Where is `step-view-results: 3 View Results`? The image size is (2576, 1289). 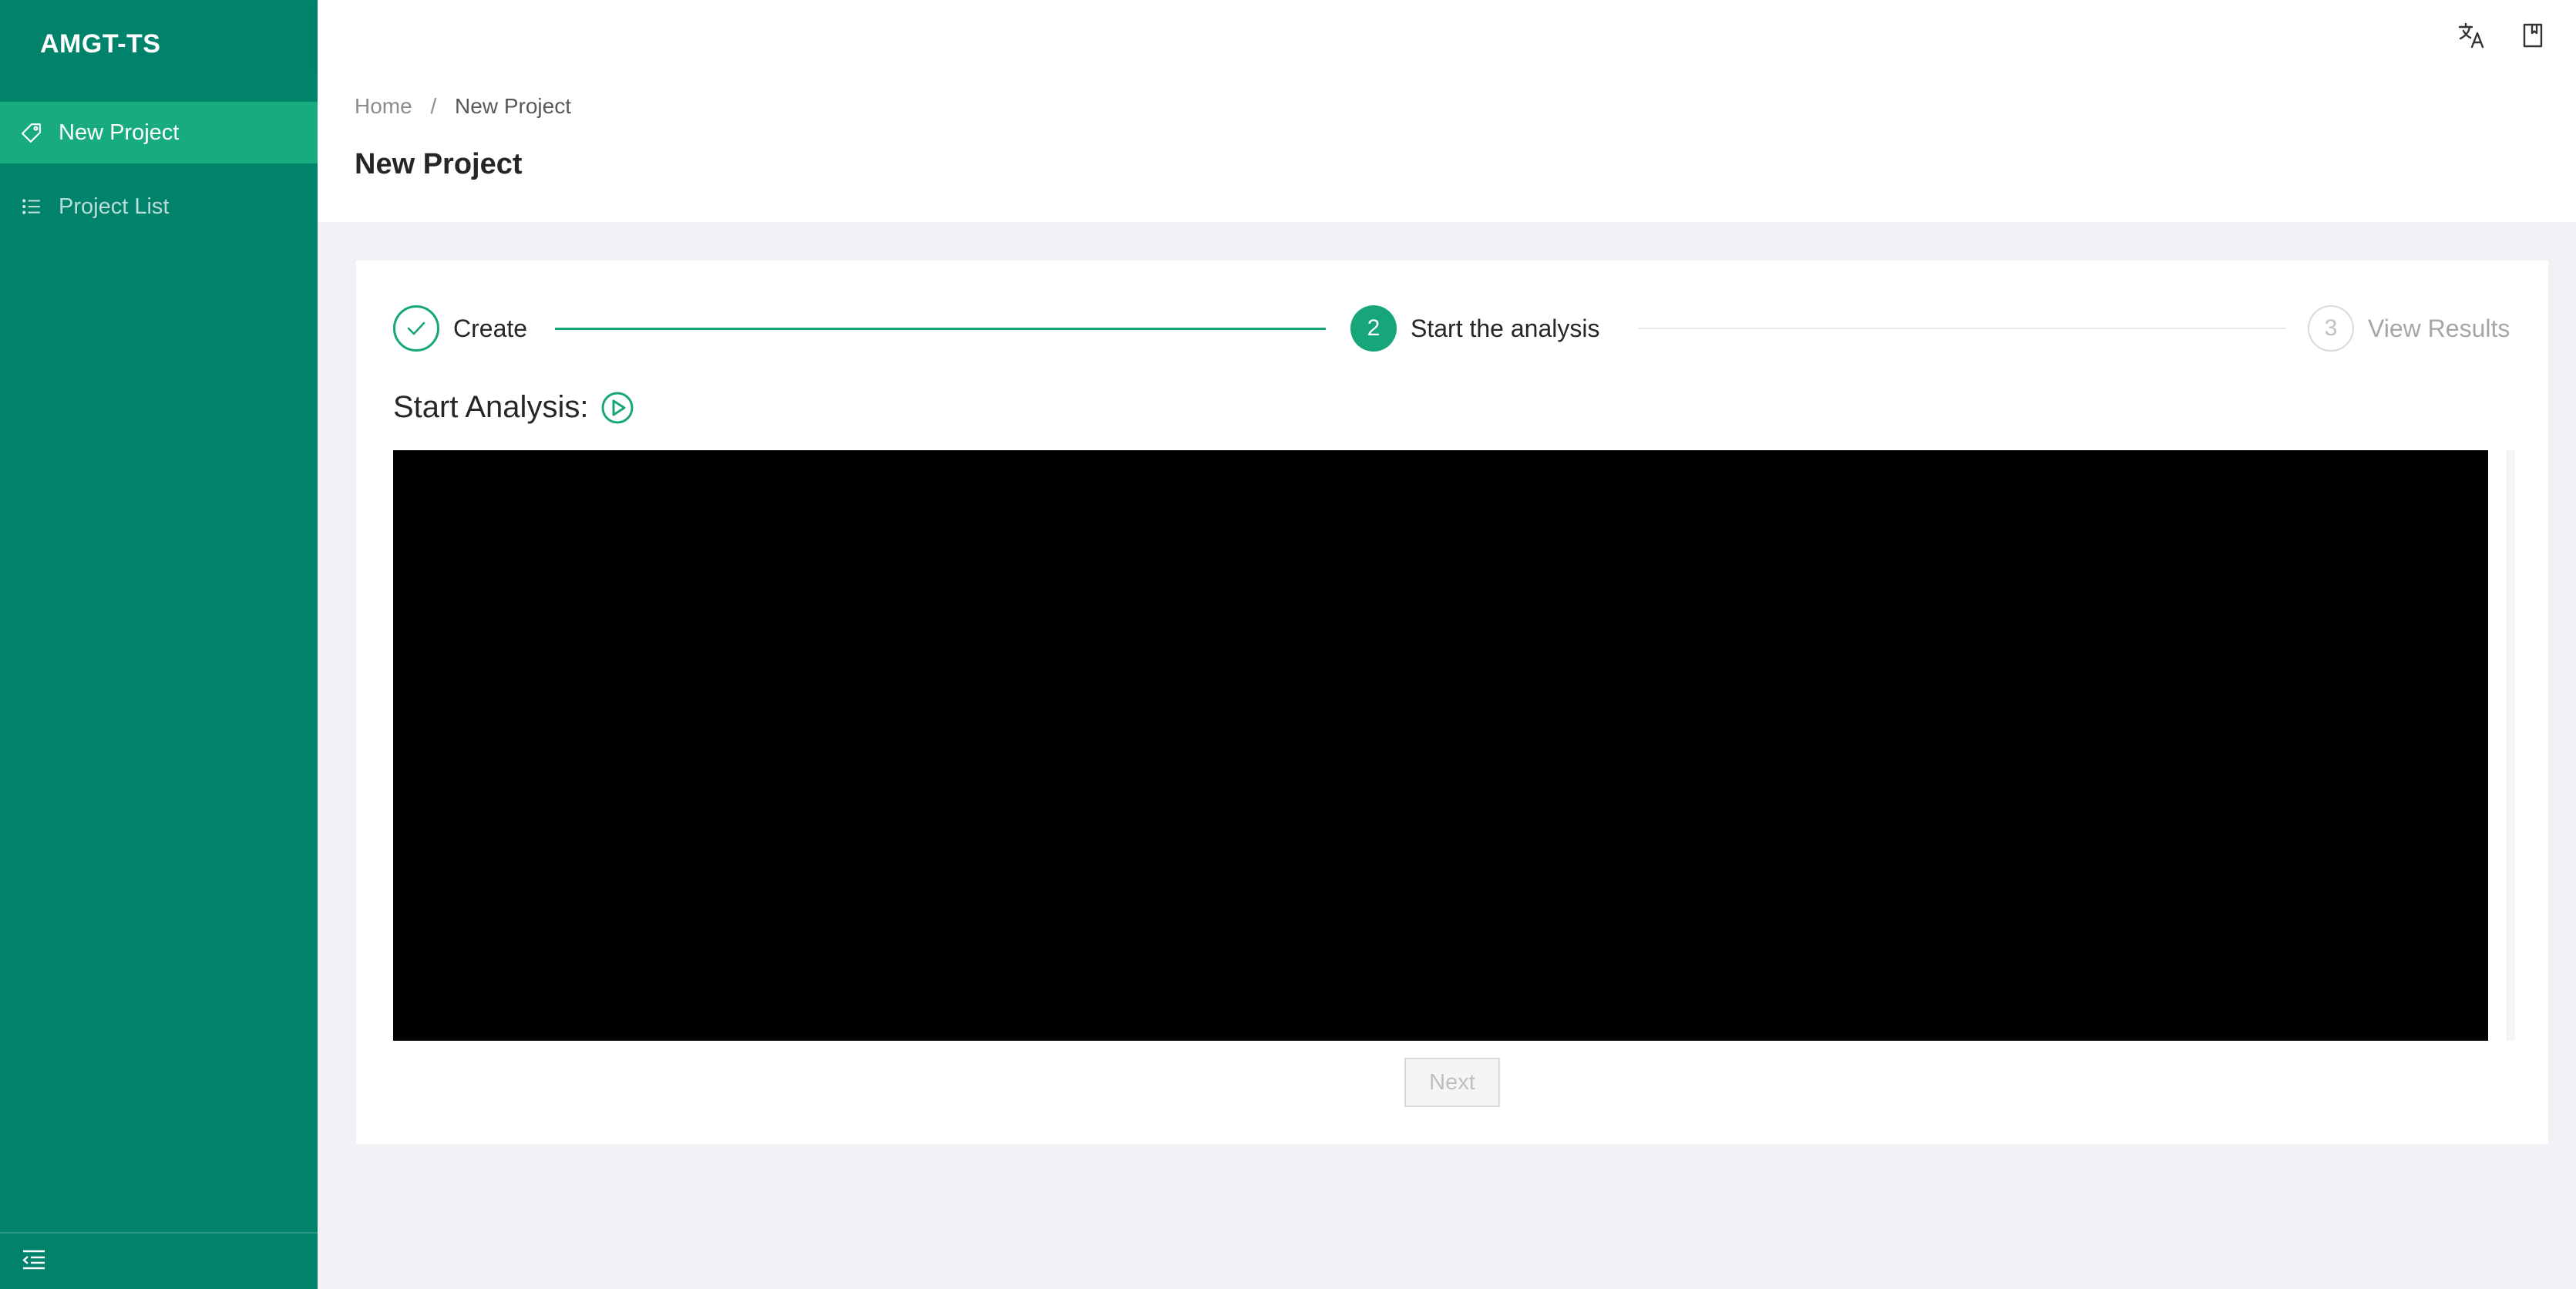 step-view-results: 3 View Results is located at coordinates (2409, 328).